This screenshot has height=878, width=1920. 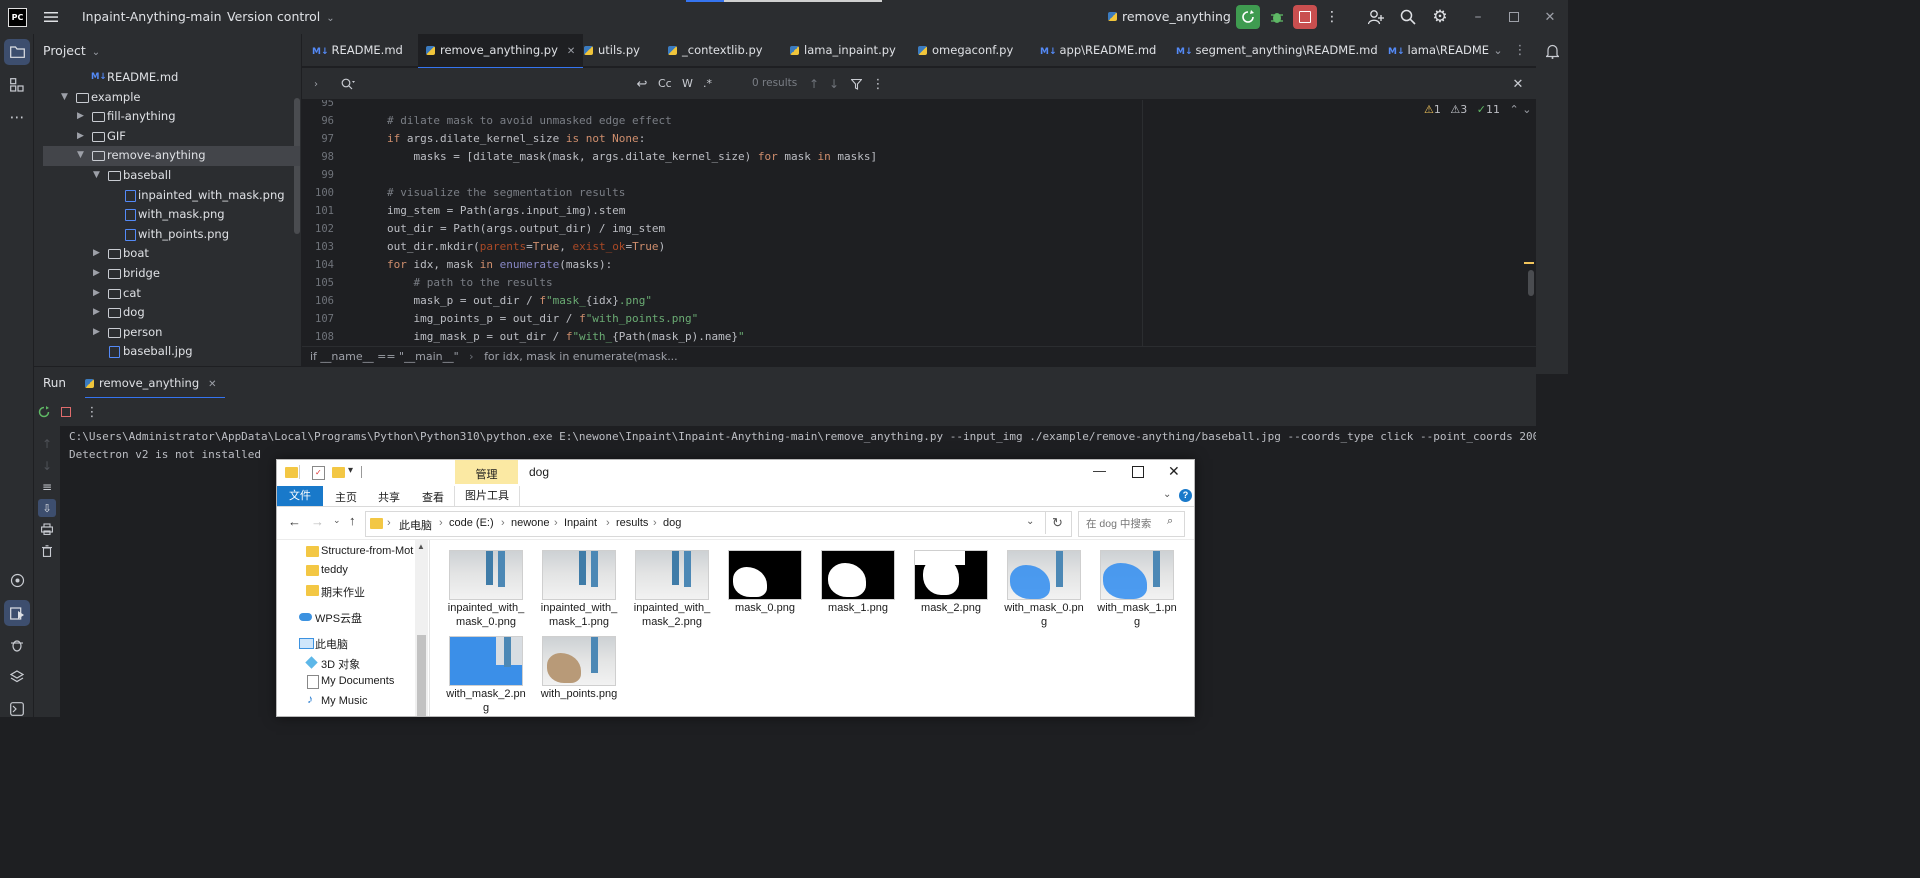 I want to click on nav-scrollbar: ▲, so click(x=421, y=628).